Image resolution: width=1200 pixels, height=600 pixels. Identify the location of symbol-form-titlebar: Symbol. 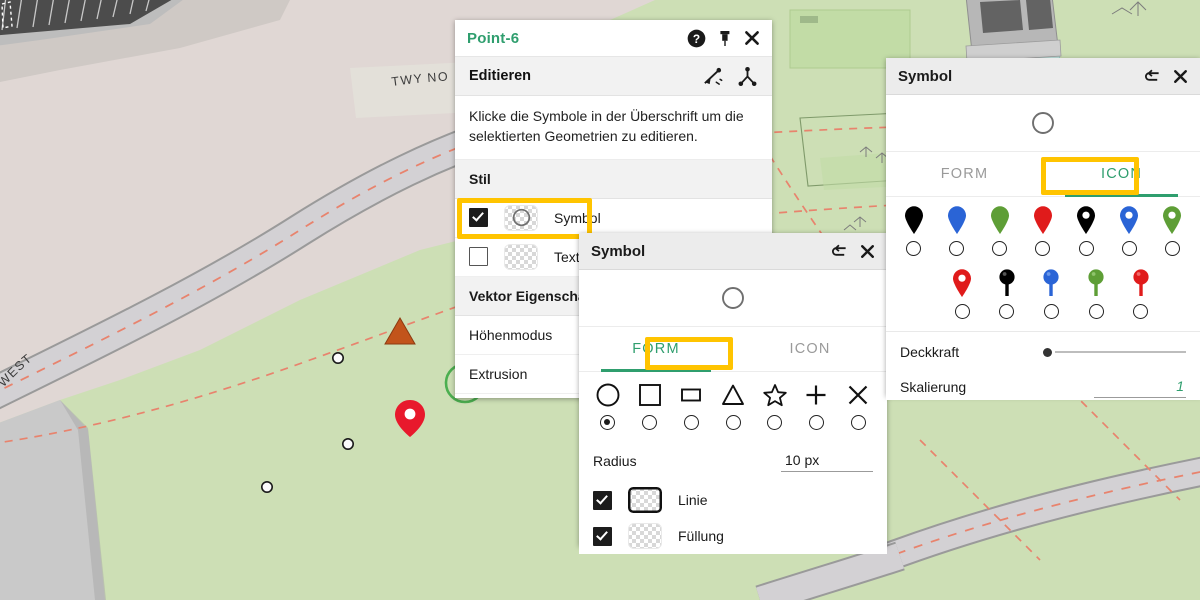
(733, 251).